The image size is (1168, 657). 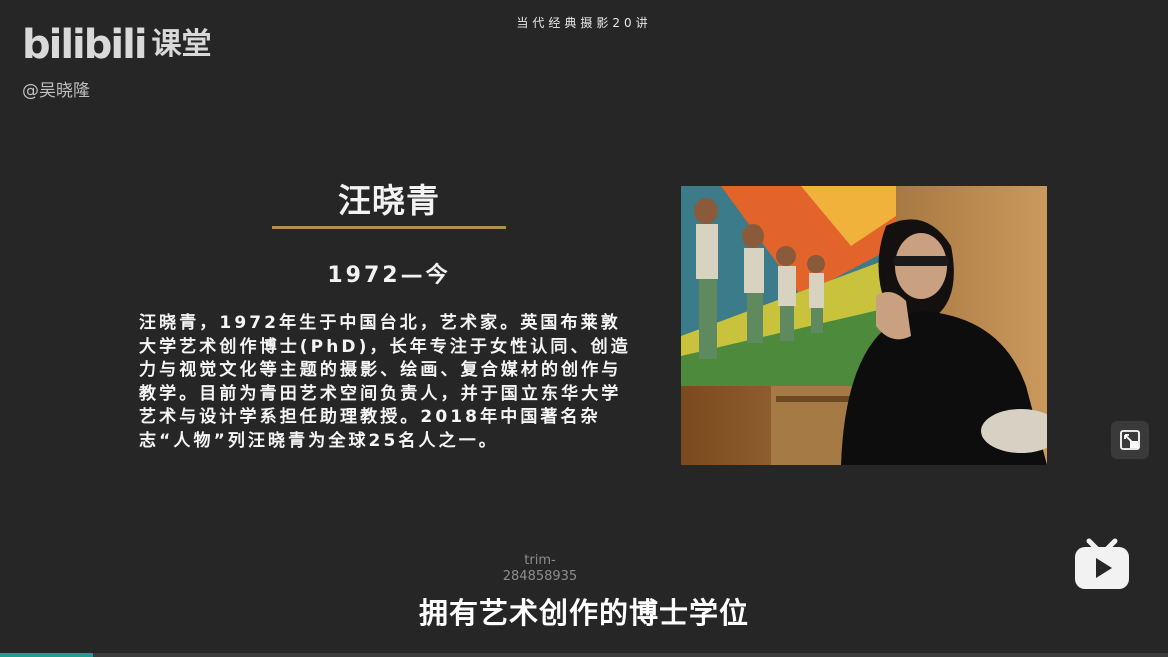 I want to click on person-years: 1972—今, so click(x=389, y=275).